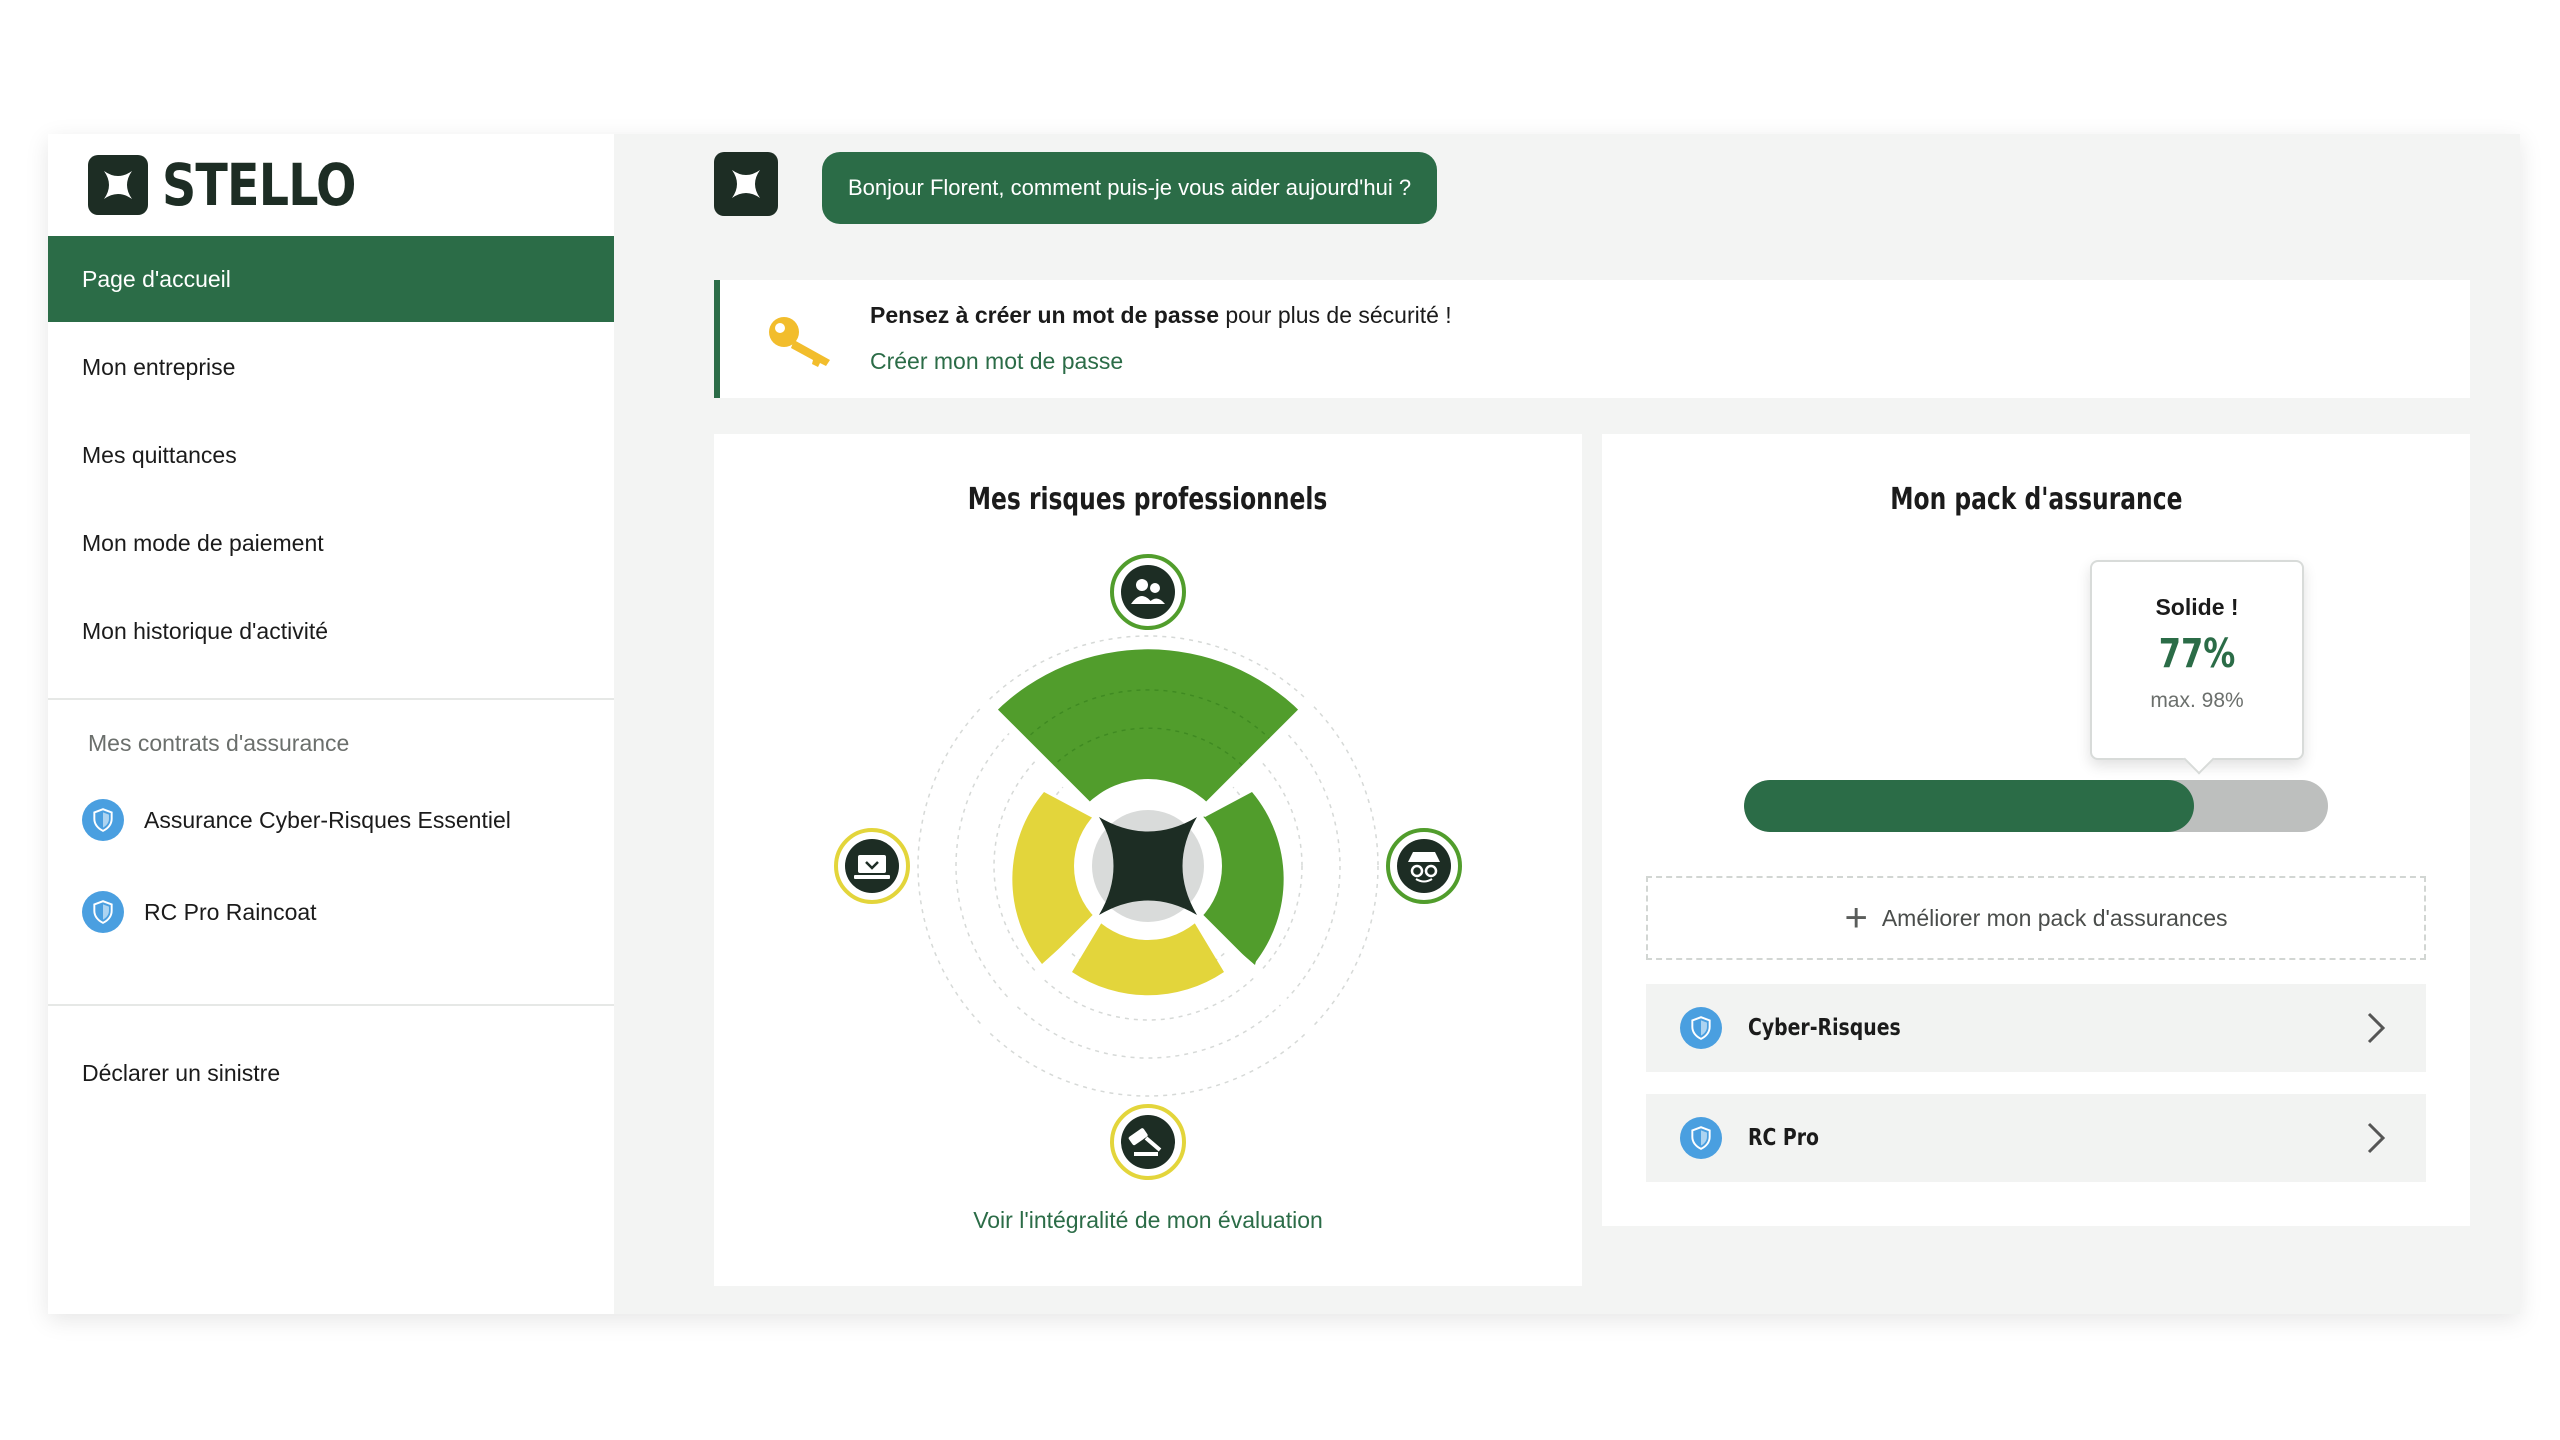 The image size is (2560, 1440). I want to click on assistant-avatar, so click(746, 184).